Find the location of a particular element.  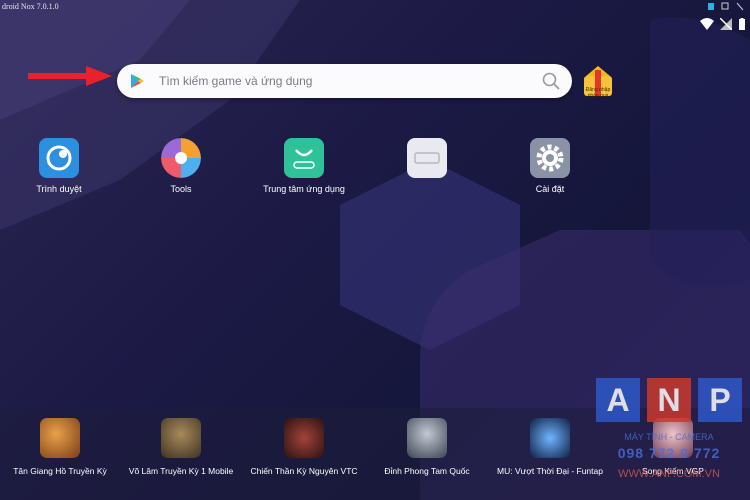

app-nox is located at coordinates (427, 161).